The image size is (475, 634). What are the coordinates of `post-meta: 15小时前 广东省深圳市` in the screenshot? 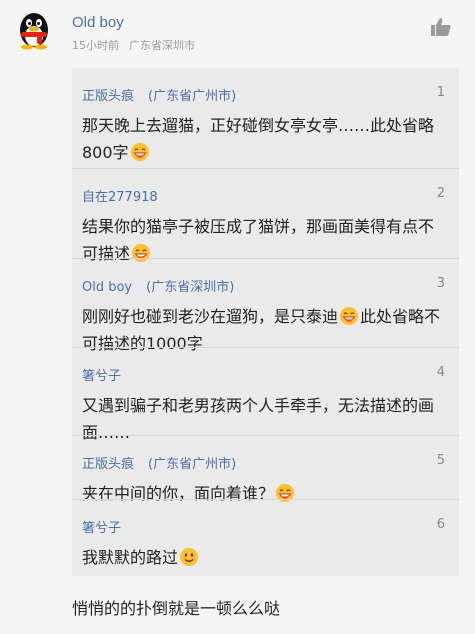 It's located at (133, 45).